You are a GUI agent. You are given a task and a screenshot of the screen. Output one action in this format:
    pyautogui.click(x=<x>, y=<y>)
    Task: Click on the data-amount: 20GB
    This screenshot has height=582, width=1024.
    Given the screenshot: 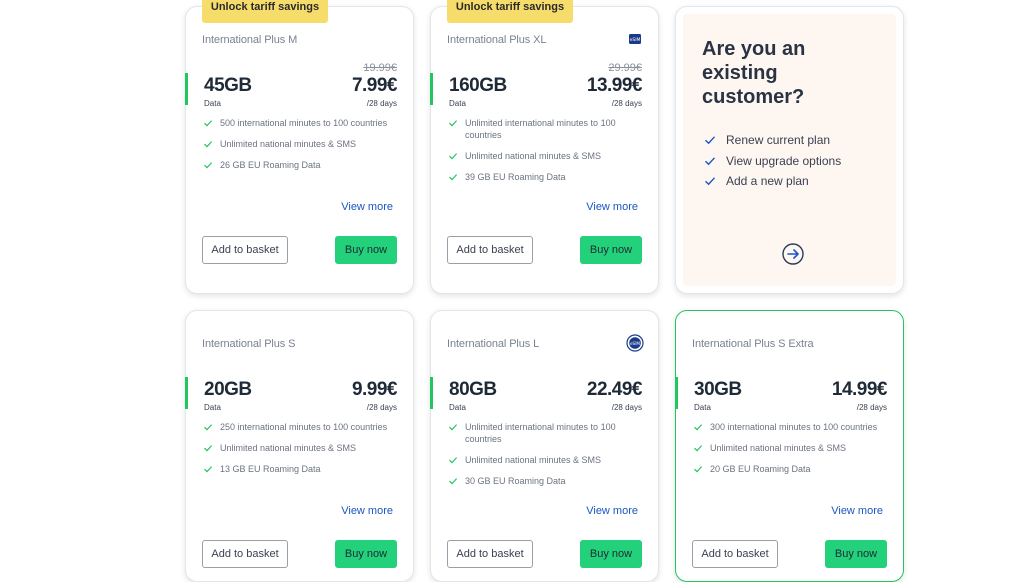 What is the action you would take?
    pyautogui.click(x=228, y=389)
    